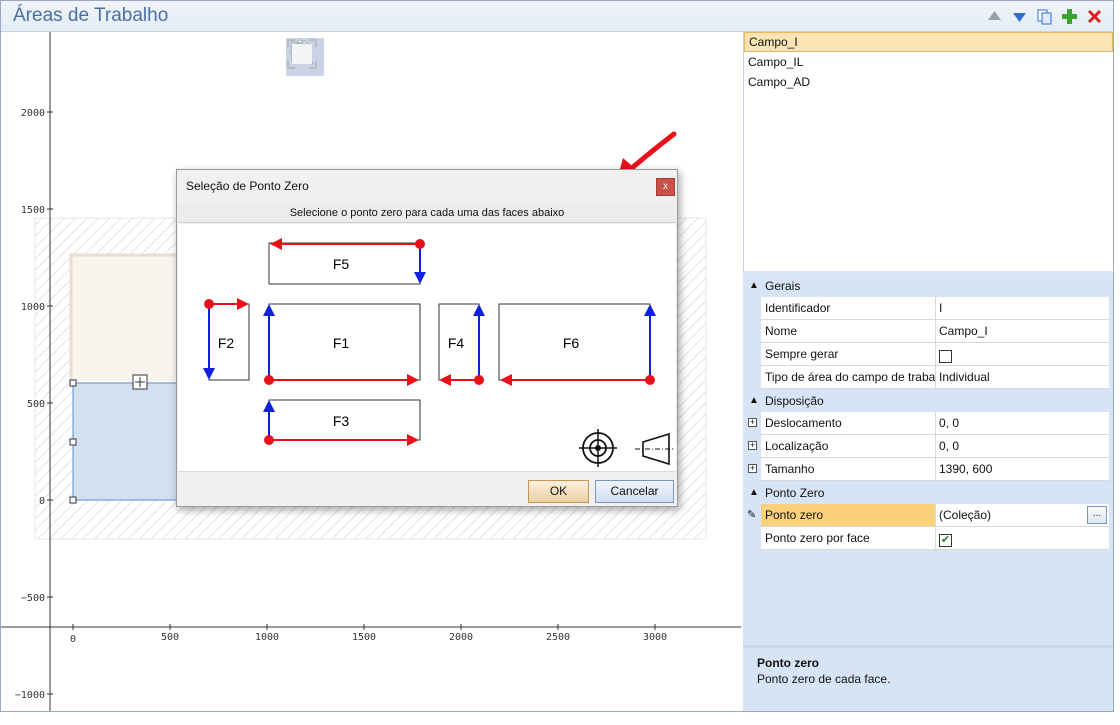  Describe the element at coordinates (795, 493) in the screenshot. I see `category-label: Ponto Zero` at that location.